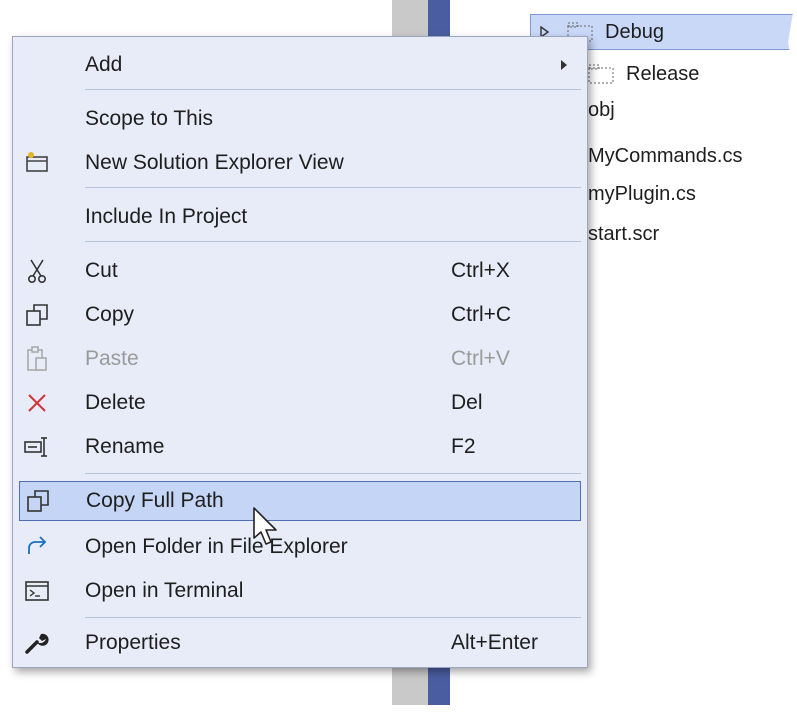  Describe the element at coordinates (463, 446) in the screenshot. I see `menu-item-shortcut: F2` at that location.